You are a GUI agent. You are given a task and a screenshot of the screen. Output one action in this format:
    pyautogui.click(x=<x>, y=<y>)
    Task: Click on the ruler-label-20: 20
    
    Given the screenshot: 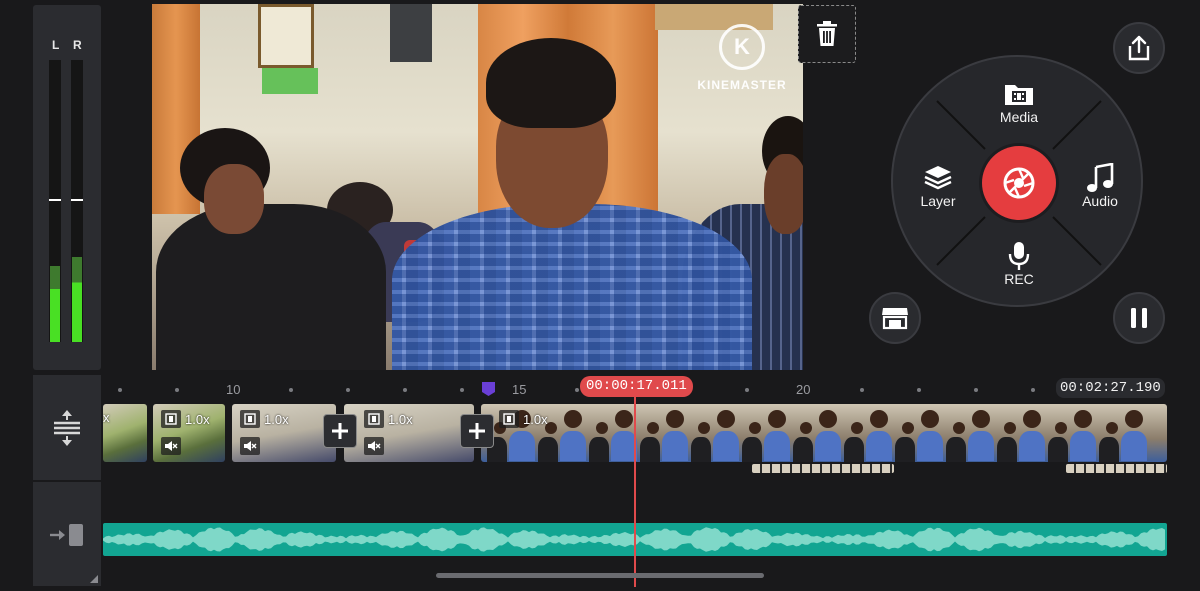 What is the action you would take?
    pyautogui.click(x=803, y=389)
    